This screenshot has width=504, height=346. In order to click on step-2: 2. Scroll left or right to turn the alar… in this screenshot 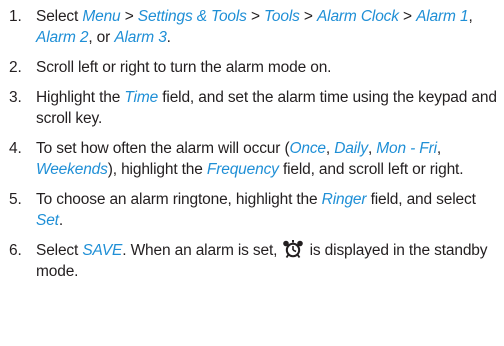, I will do `click(250, 67)`.